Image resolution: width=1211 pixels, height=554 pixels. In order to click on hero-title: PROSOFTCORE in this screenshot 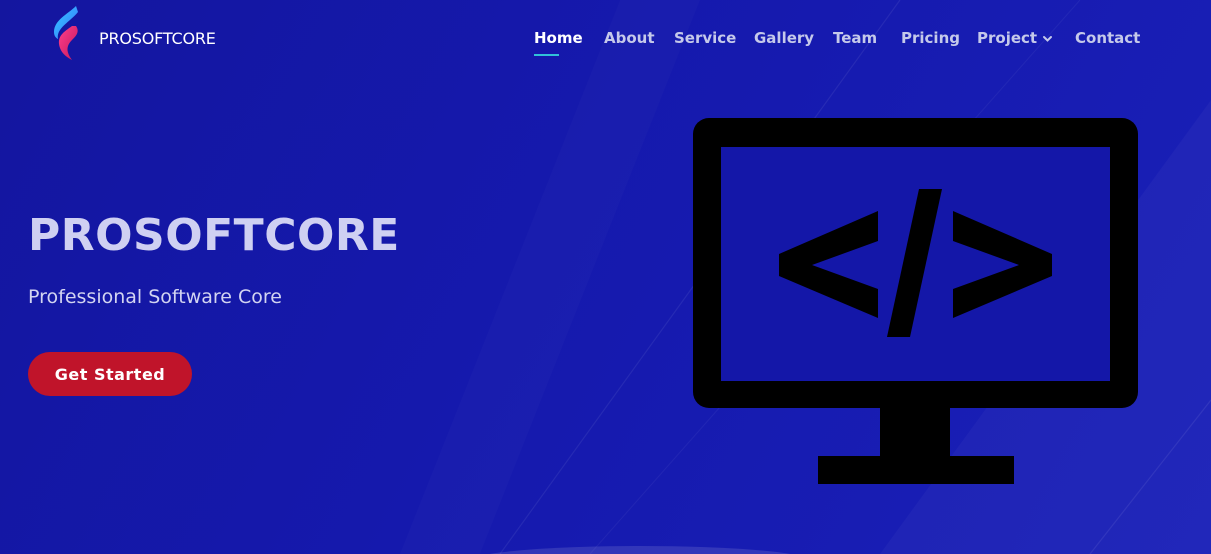, I will do `click(214, 235)`.